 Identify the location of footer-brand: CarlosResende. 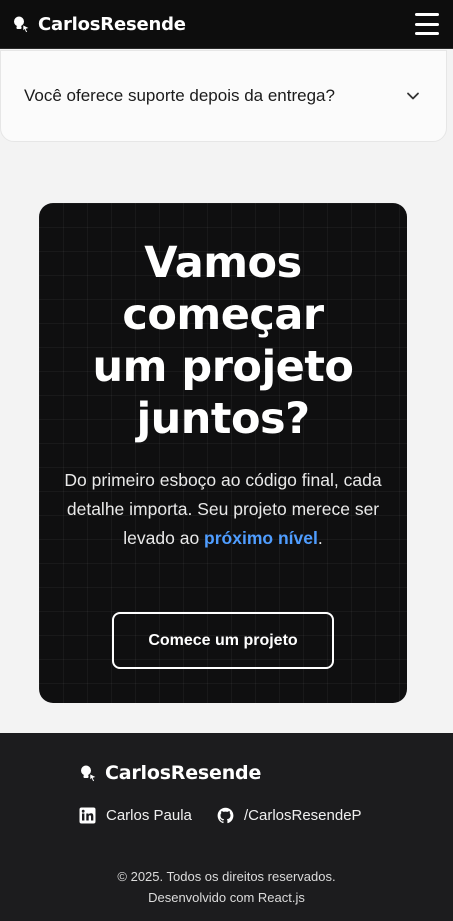
(170, 773).